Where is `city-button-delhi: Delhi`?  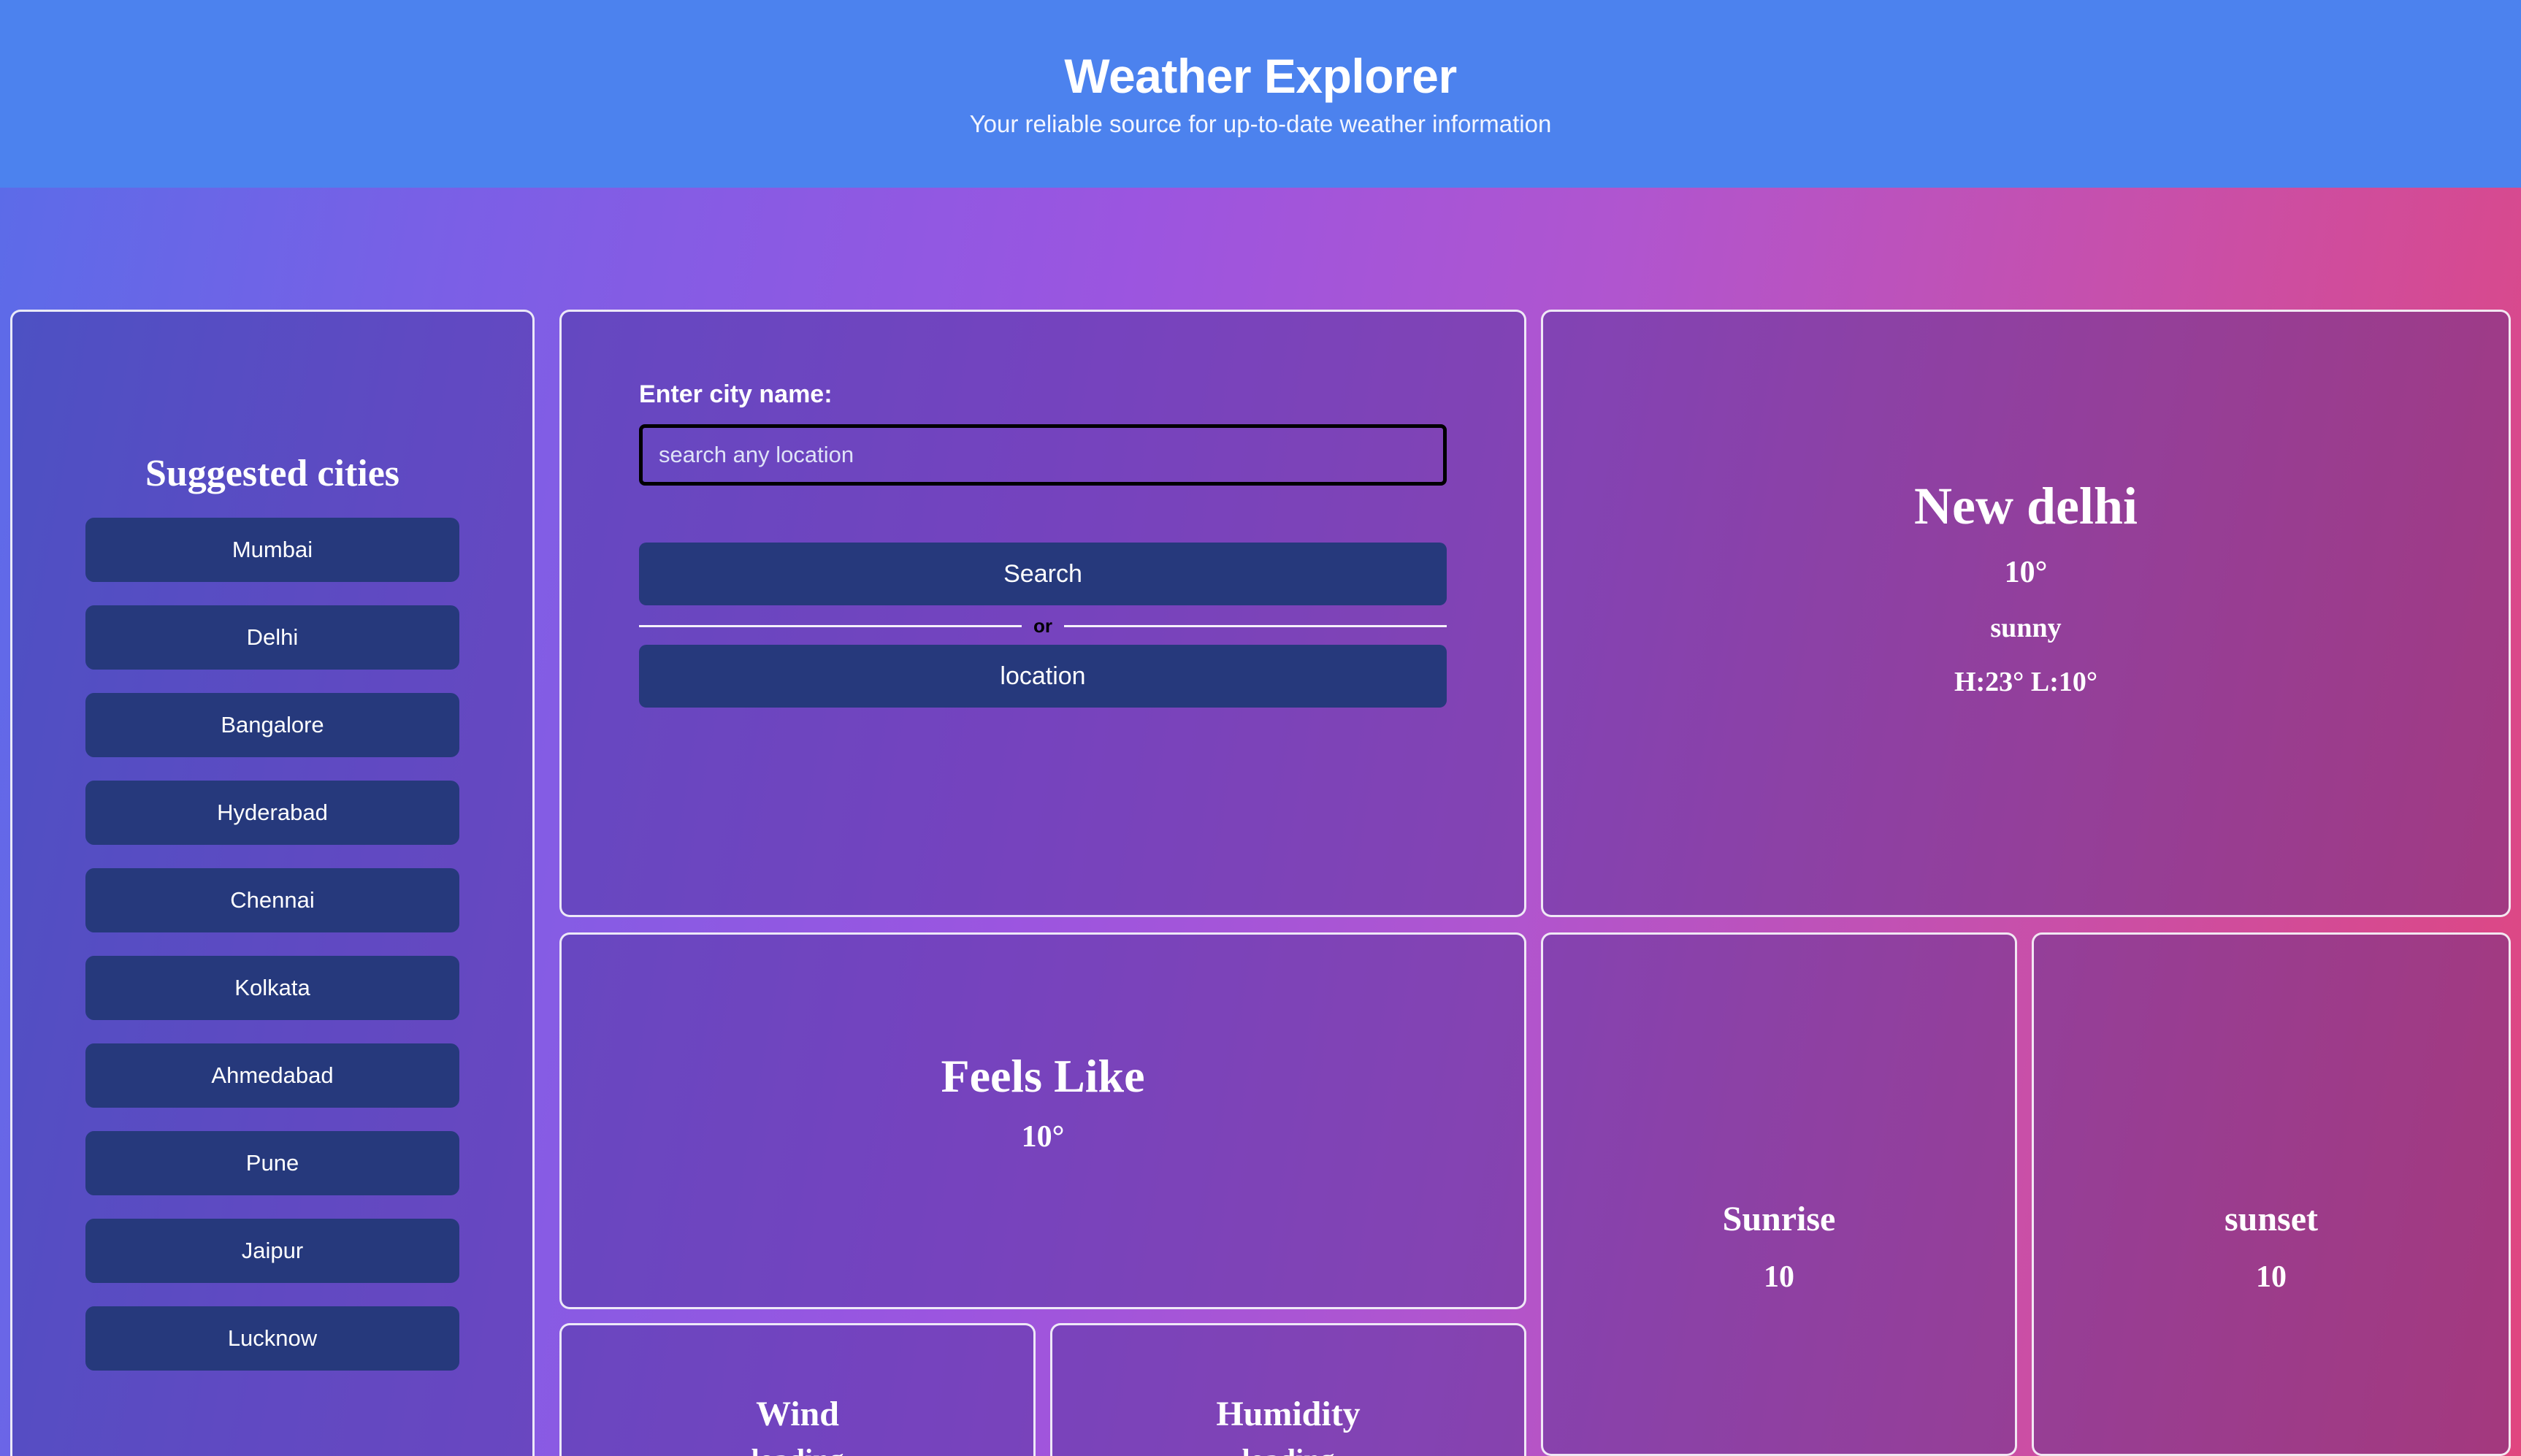 city-button-delhi: Delhi is located at coordinates (272, 637).